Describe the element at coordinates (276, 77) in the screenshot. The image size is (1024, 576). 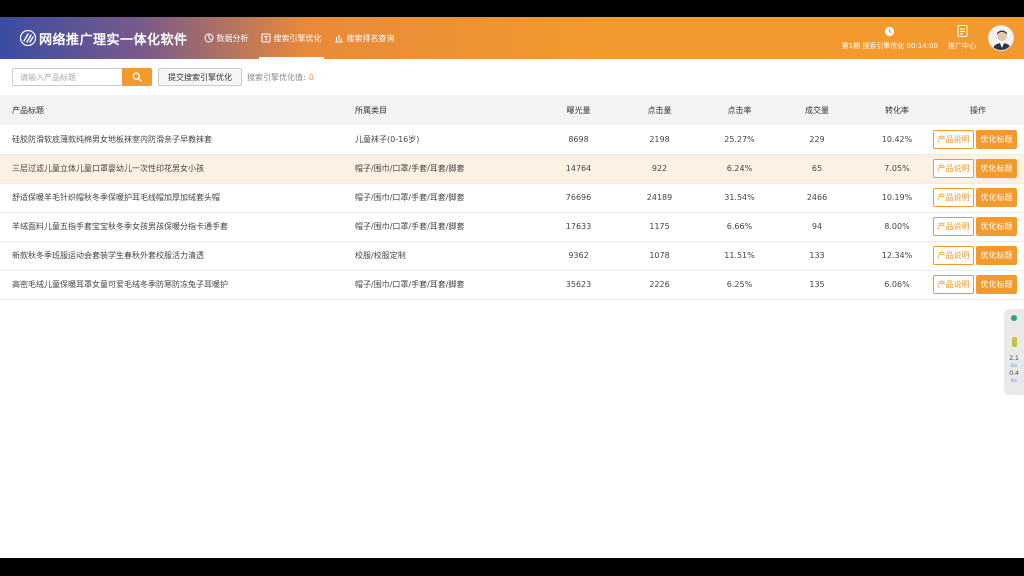
I see `seo-score-label: 搜索引擎优化值:` at that location.